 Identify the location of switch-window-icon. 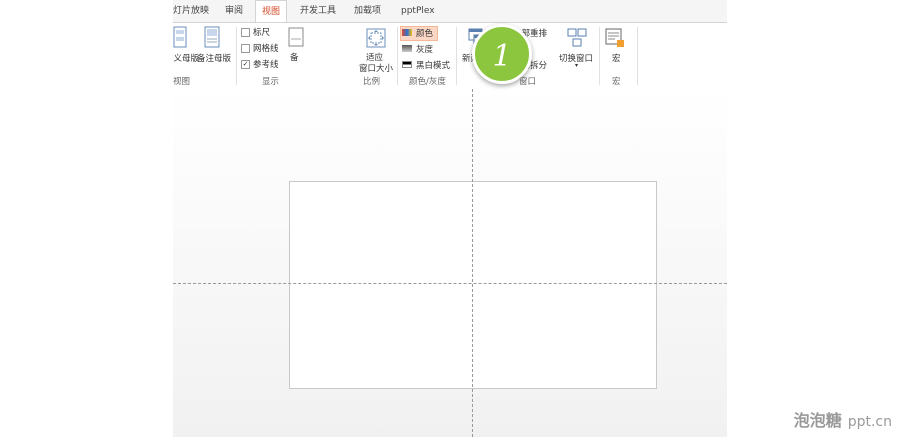
(577, 37).